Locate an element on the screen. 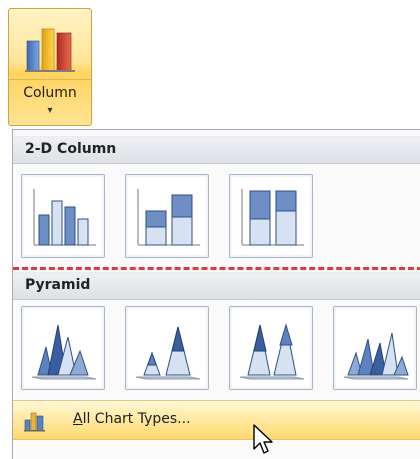 This screenshot has width=420, height=459. clustered-column-thumb is located at coordinates (63, 216).